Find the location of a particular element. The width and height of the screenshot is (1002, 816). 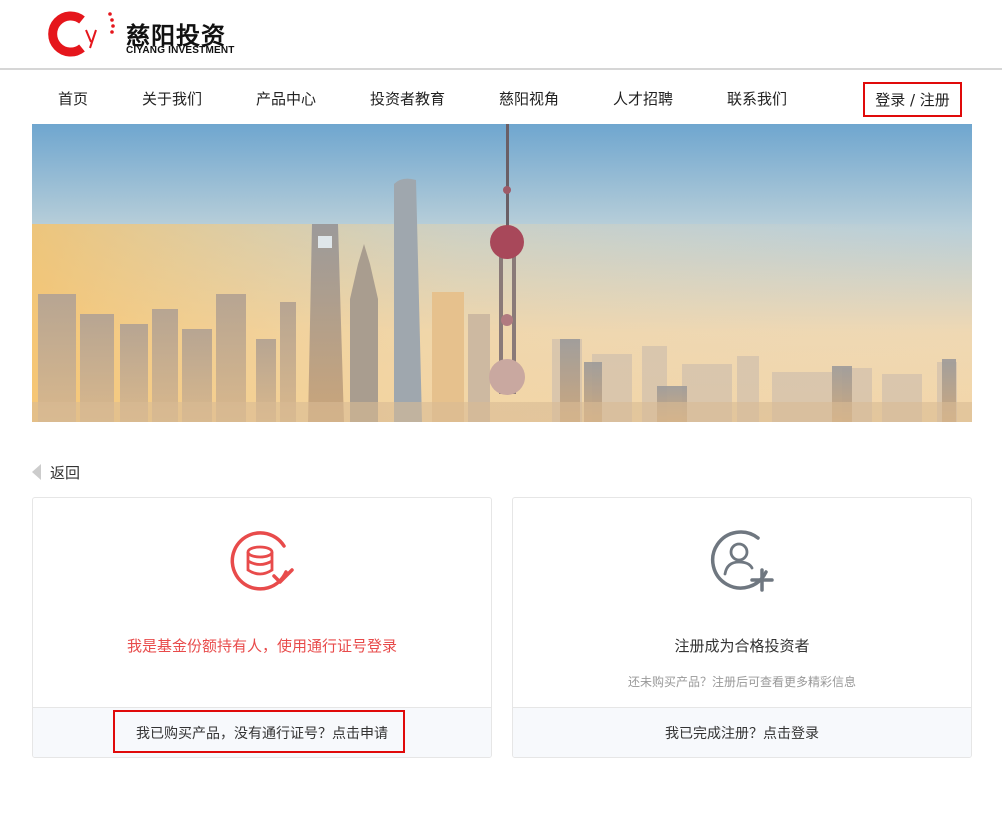

site-header: 慈阳投资 CIYANG INVESTMENT is located at coordinates (501, 35).